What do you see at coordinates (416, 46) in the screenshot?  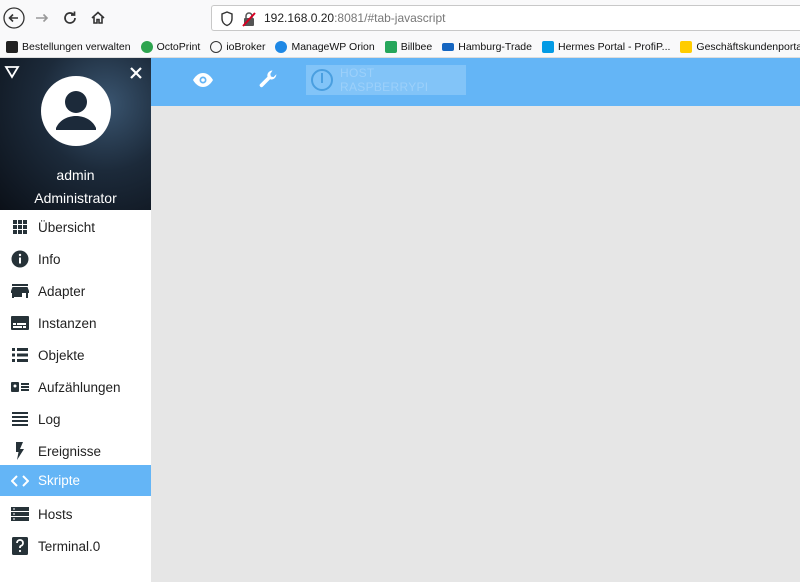 I see `bookmark-label: Billbee` at bounding box center [416, 46].